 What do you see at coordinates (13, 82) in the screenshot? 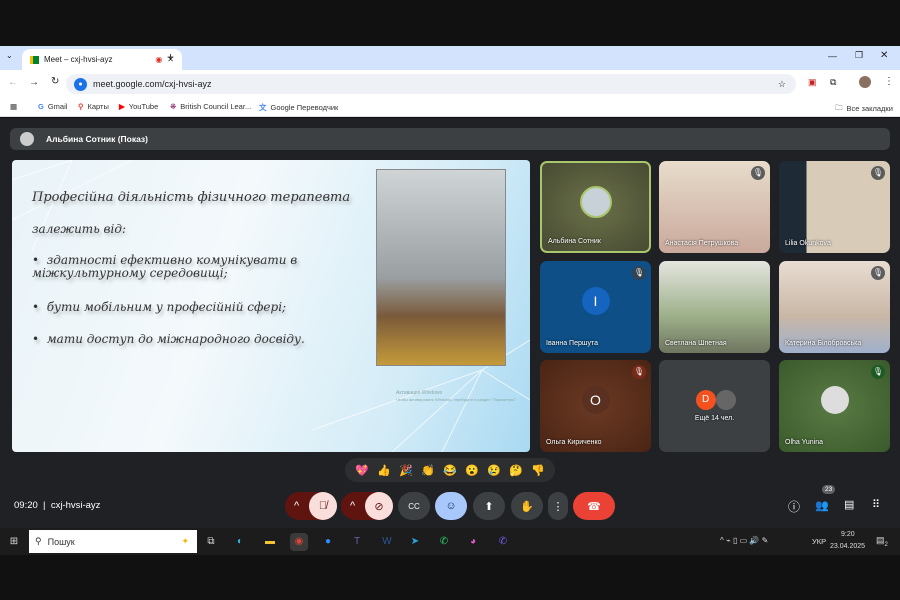
I see `back-button: ←` at bounding box center [13, 82].